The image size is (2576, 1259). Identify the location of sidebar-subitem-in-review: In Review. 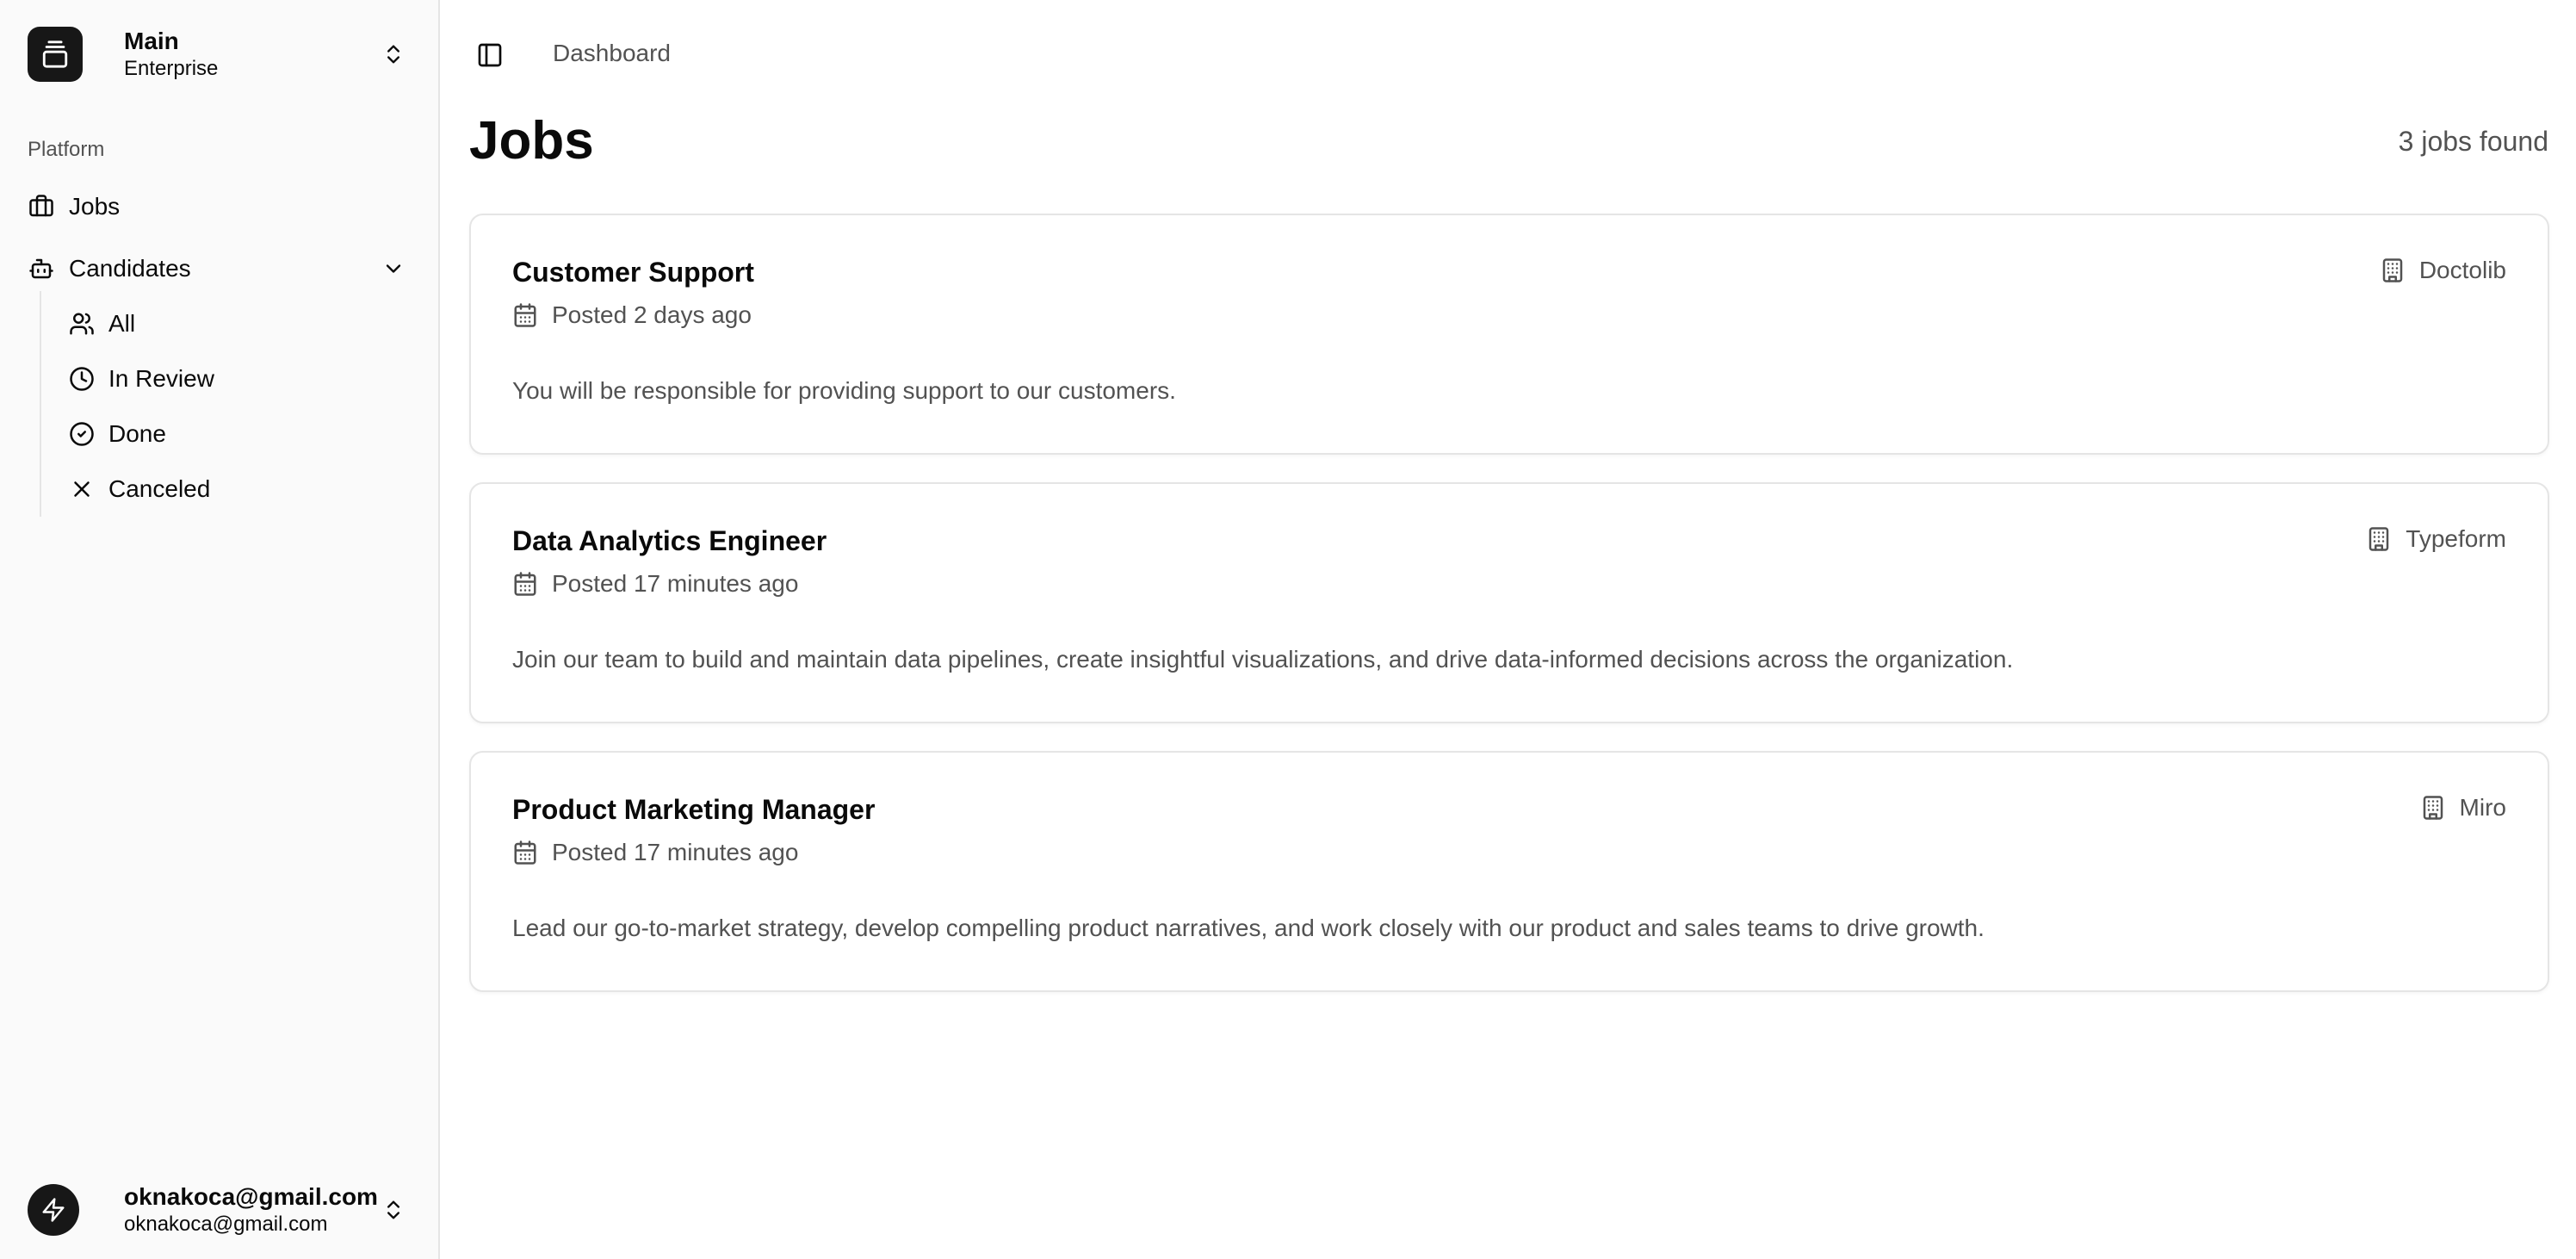
(237, 379).